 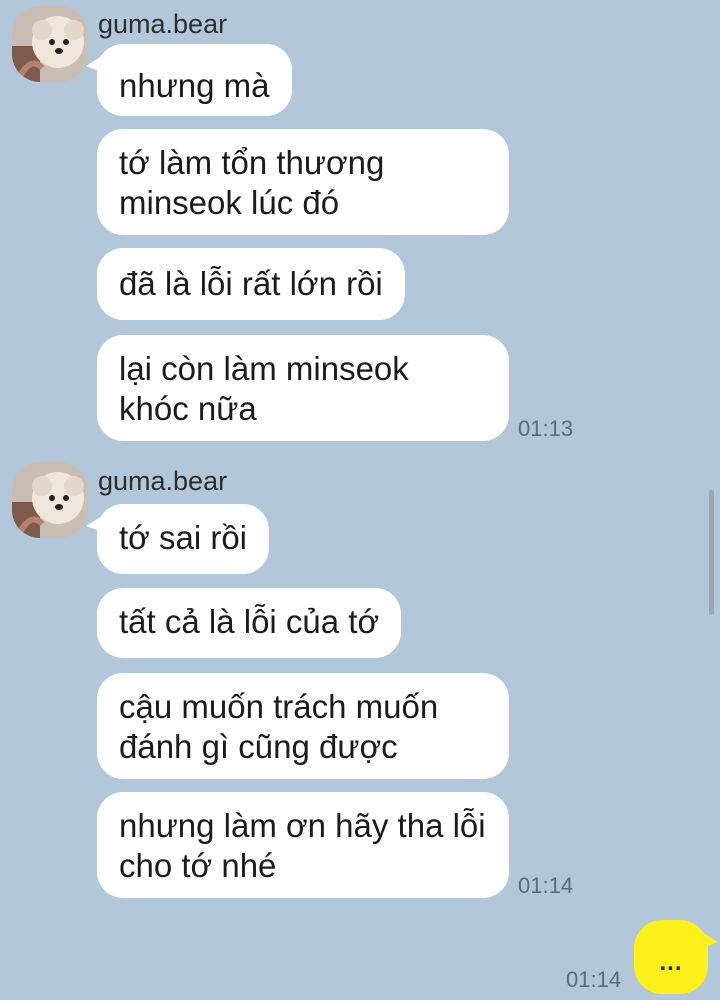 What do you see at coordinates (303, 182) in the screenshot?
I see `message-bubble: tớ làm tổn thương minseok lúc đó` at bounding box center [303, 182].